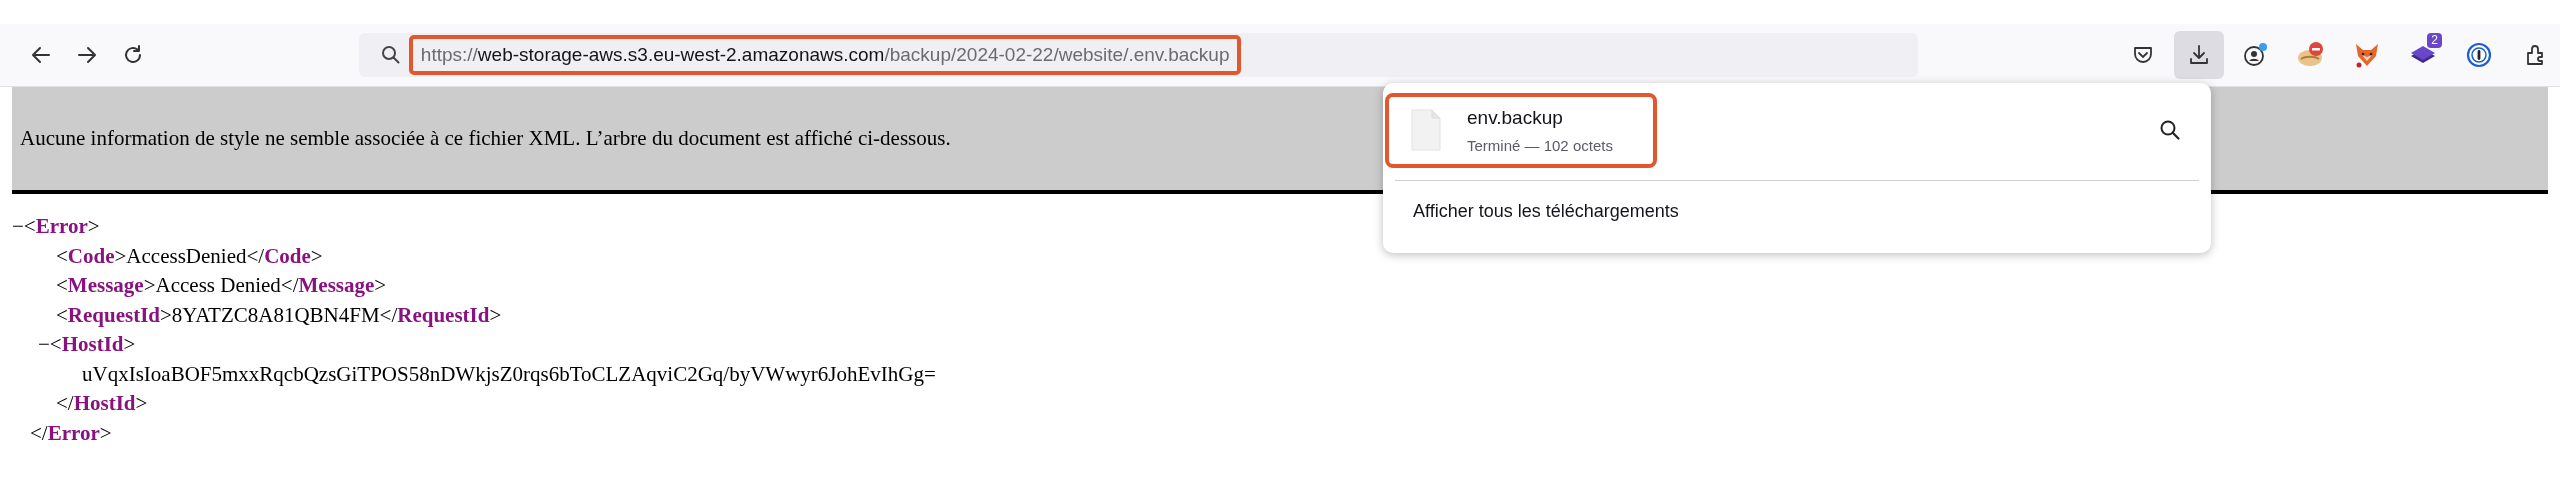 This screenshot has height=502, width=2560. I want to click on xml-tag: </HostId>, so click(102, 403).